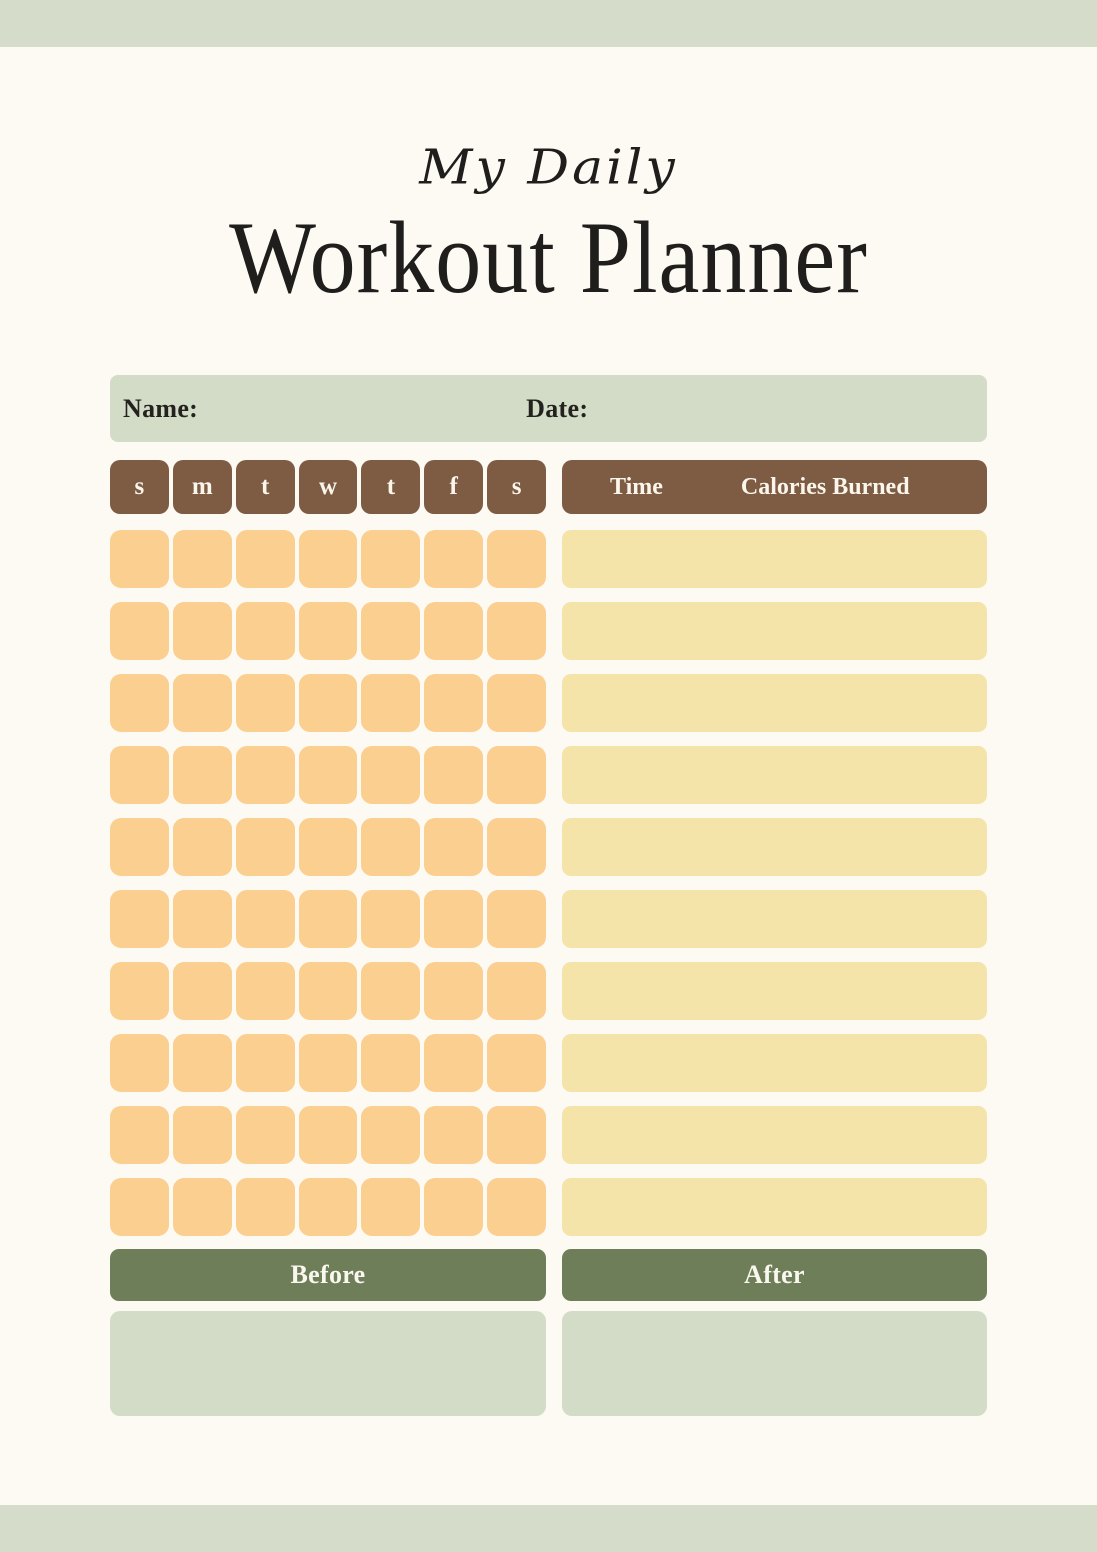 The width and height of the screenshot is (1097, 1552). I want to click on before-header: Before, so click(328, 1275).